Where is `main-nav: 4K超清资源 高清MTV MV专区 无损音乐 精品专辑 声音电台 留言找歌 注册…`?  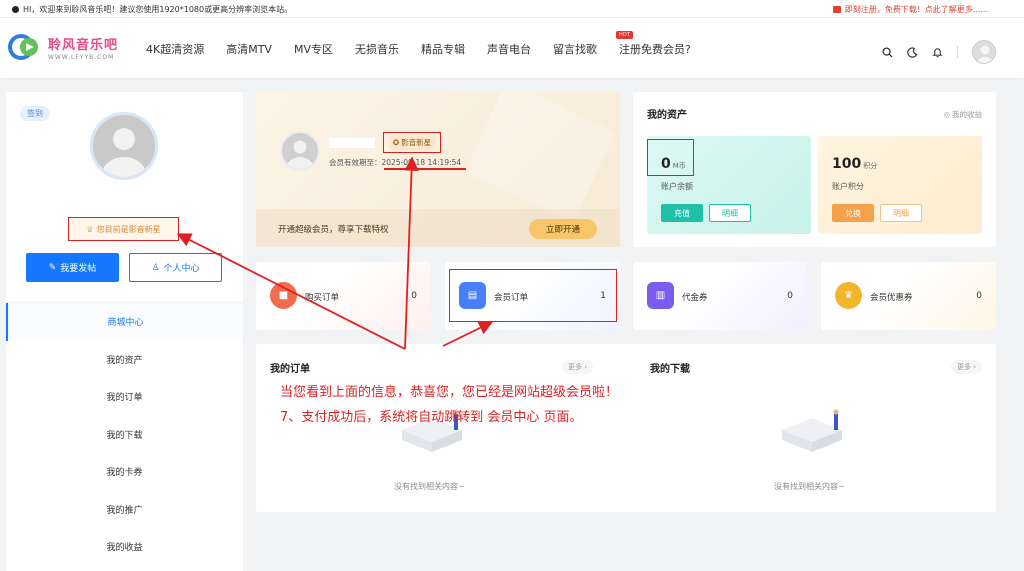 main-nav: 4K超清资源 高清MTV MV专区 无损音乐 精品专辑 声音电台 留言找歌 注册… is located at coordinates (429, 49).